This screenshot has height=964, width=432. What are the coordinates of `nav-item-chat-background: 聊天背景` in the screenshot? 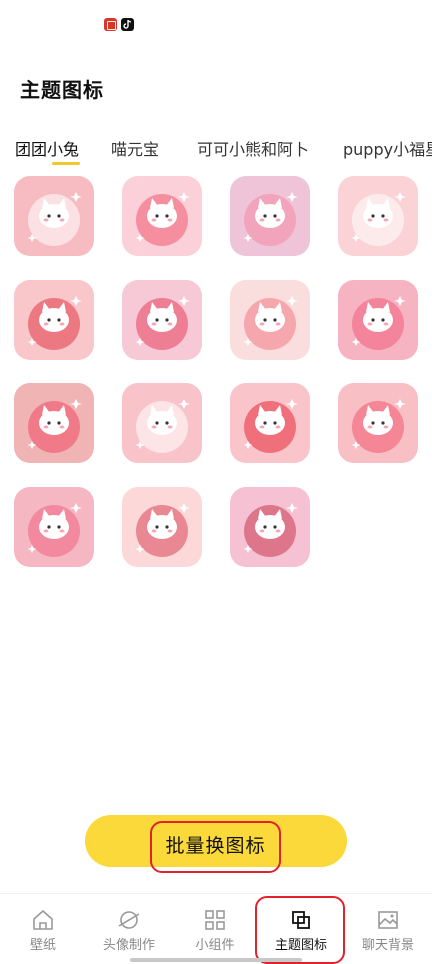 It's located at (388, 929).